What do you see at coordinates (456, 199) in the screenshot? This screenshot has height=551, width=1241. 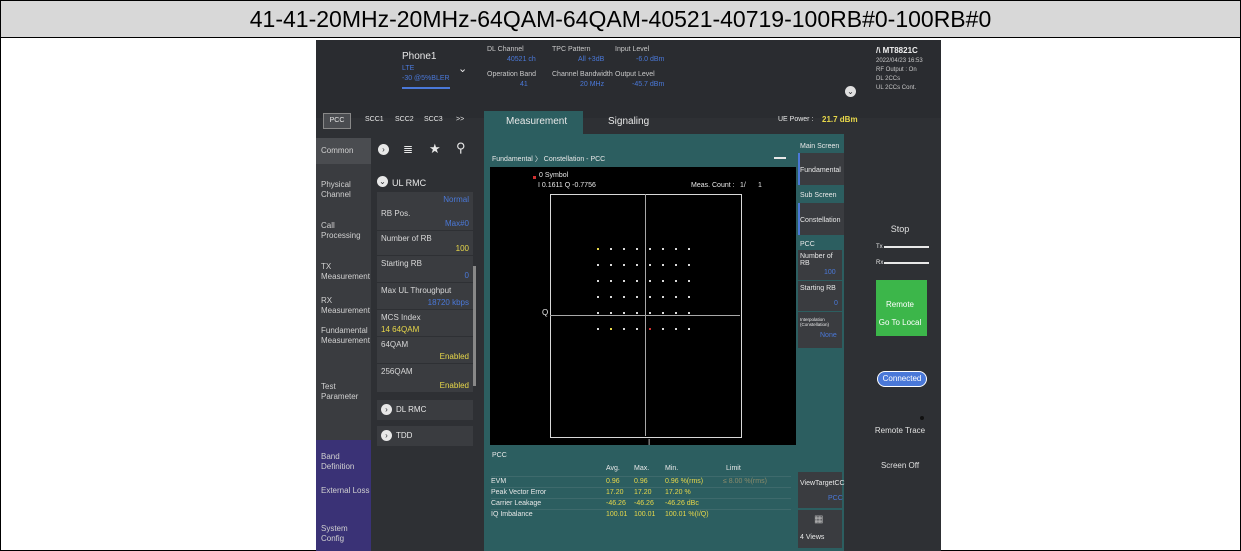 I see `param-value: Normal` at bounding box center [456, 199].